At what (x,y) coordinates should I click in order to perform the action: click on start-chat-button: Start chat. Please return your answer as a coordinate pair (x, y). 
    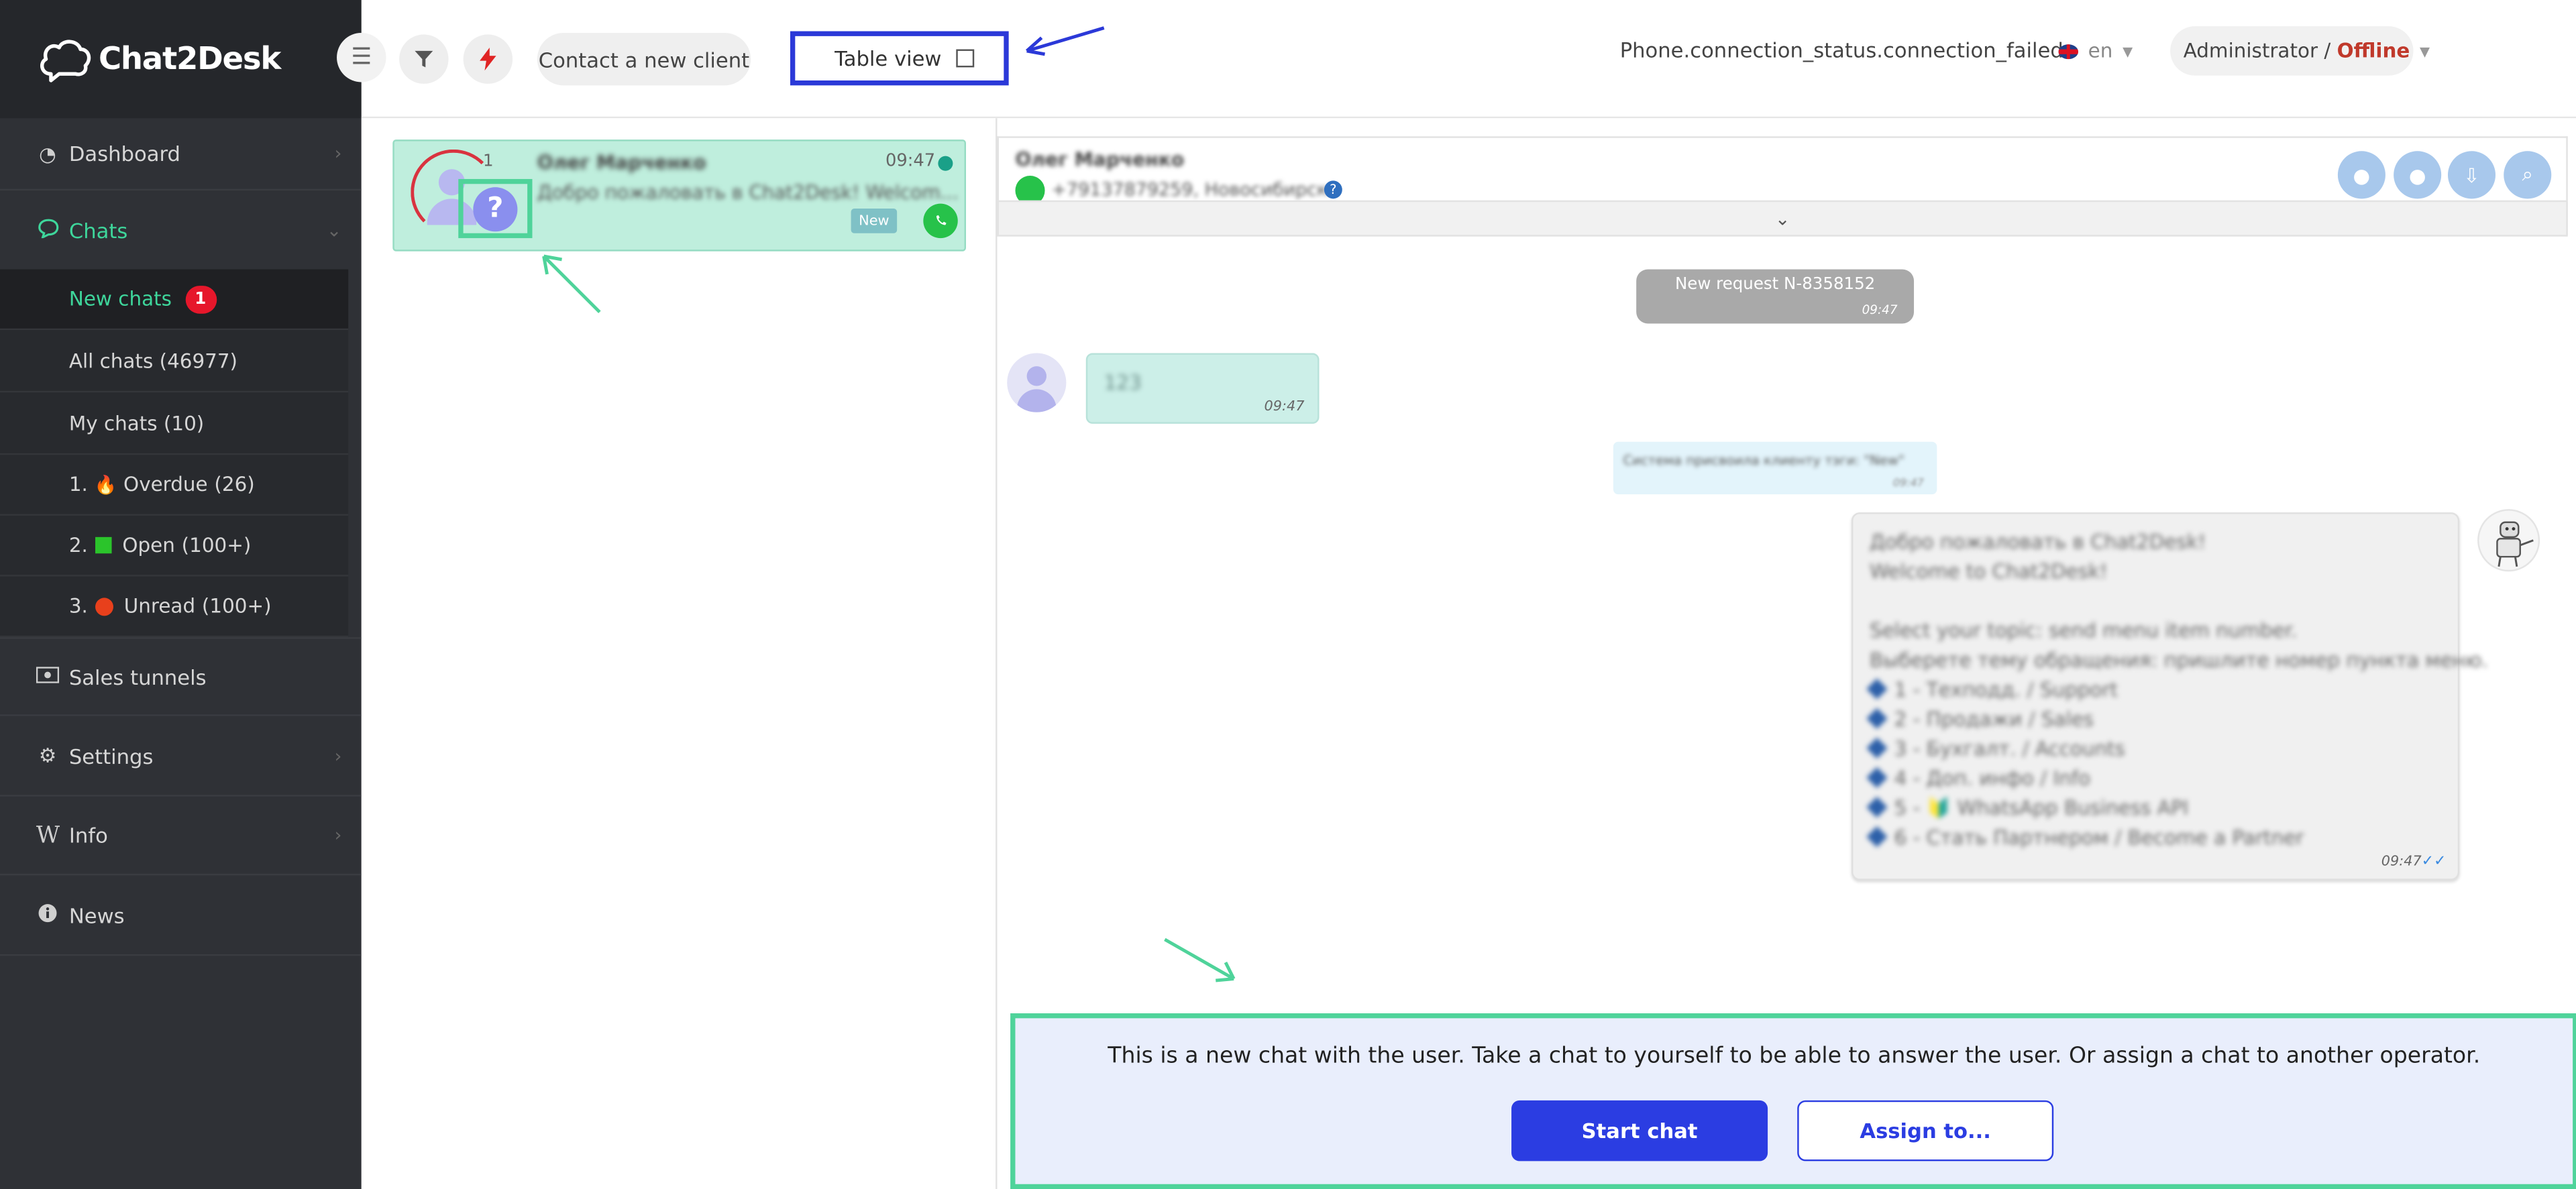
    Looking at the image, I should click on (1639, 1131).